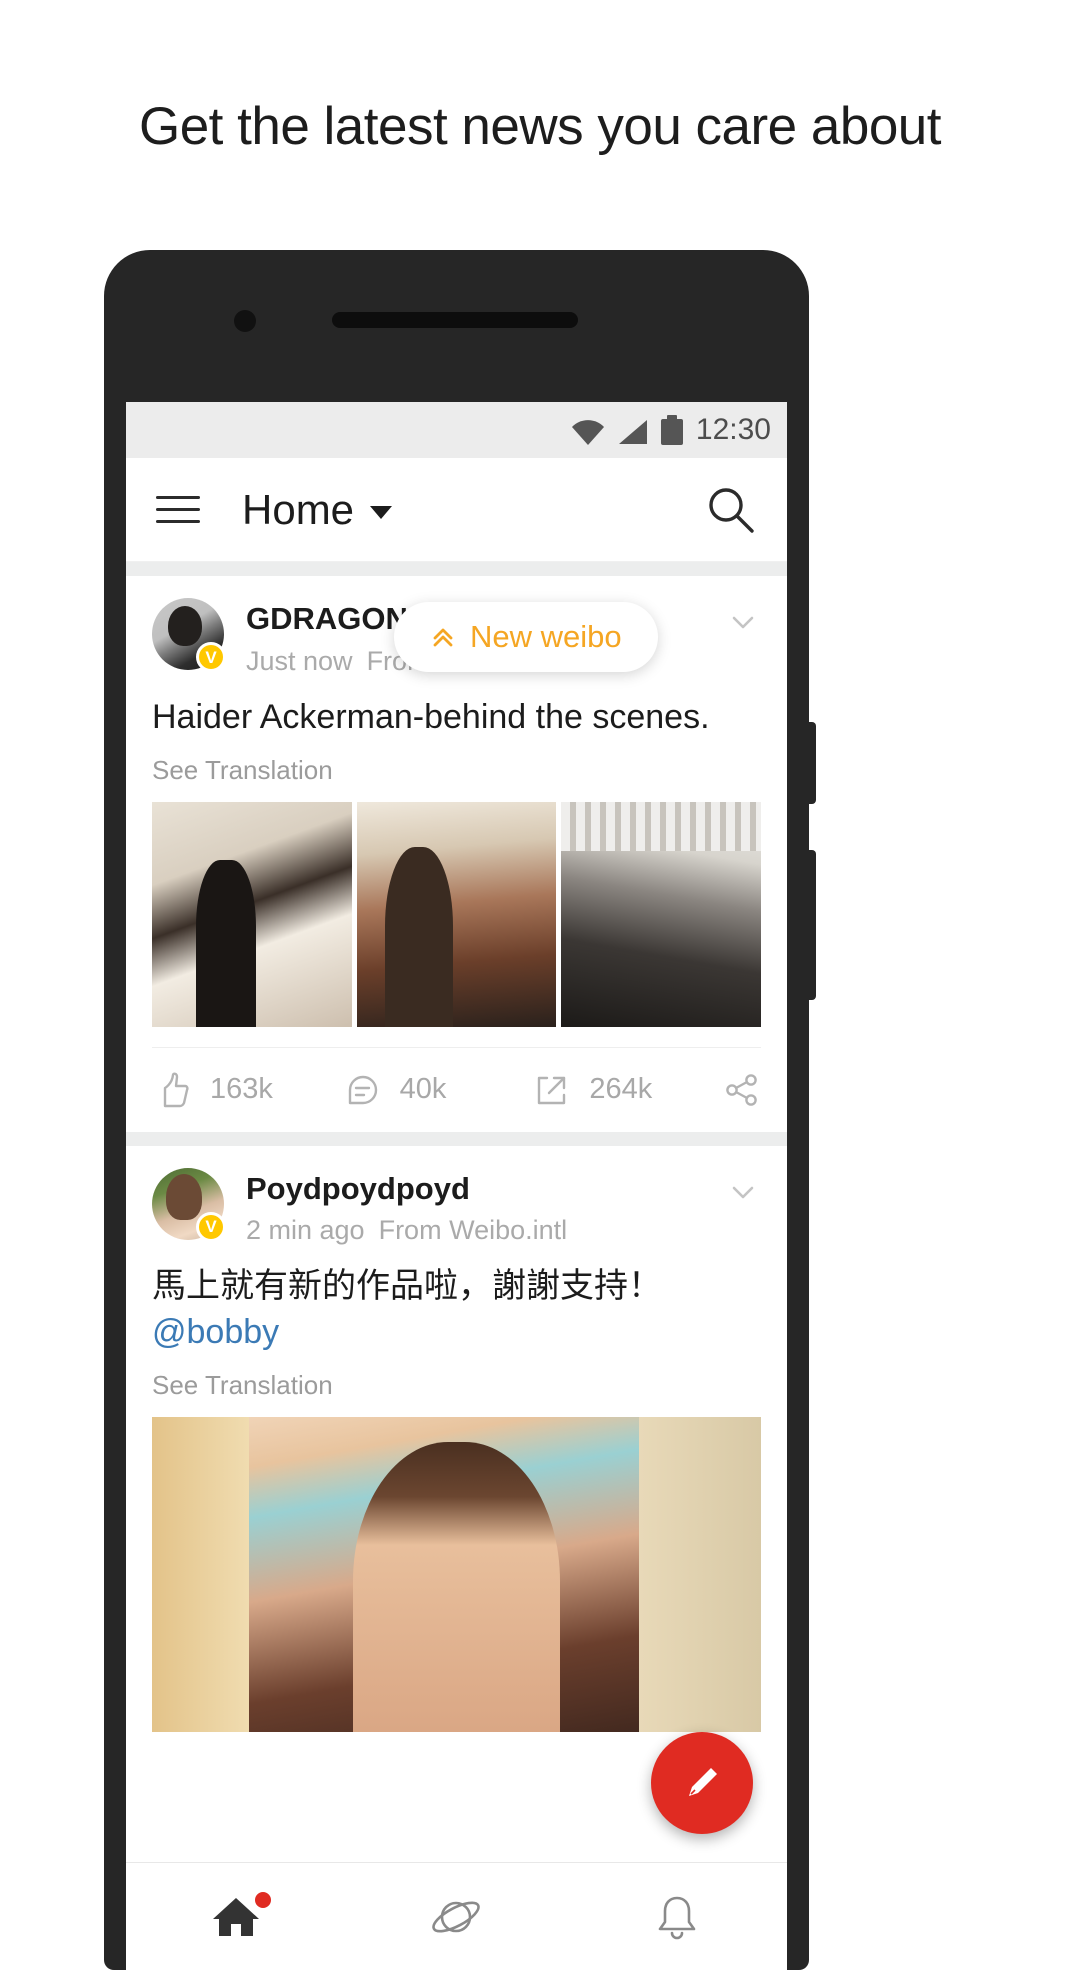  What do you see at coordinates (546, 636) in the screenshot?
I see `new-weibo-label: New weibo` at bounding box center [546, 636].